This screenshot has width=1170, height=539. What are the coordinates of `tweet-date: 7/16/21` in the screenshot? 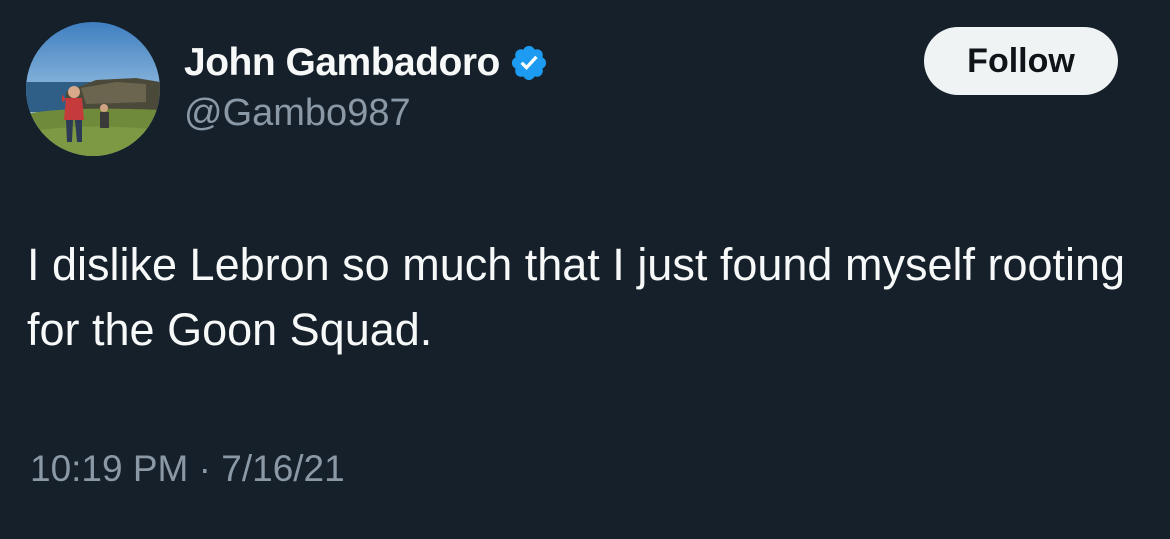 It's located at (282, 468).